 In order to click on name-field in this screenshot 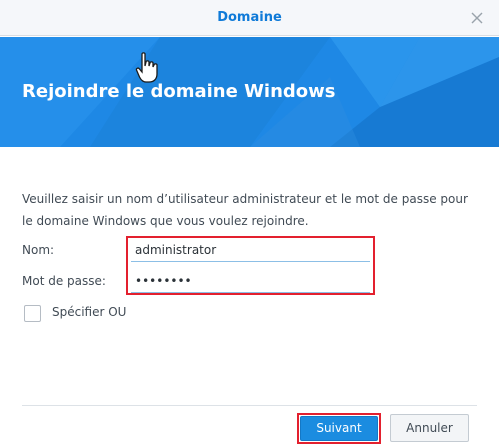, I will do `click(250, 250)`.